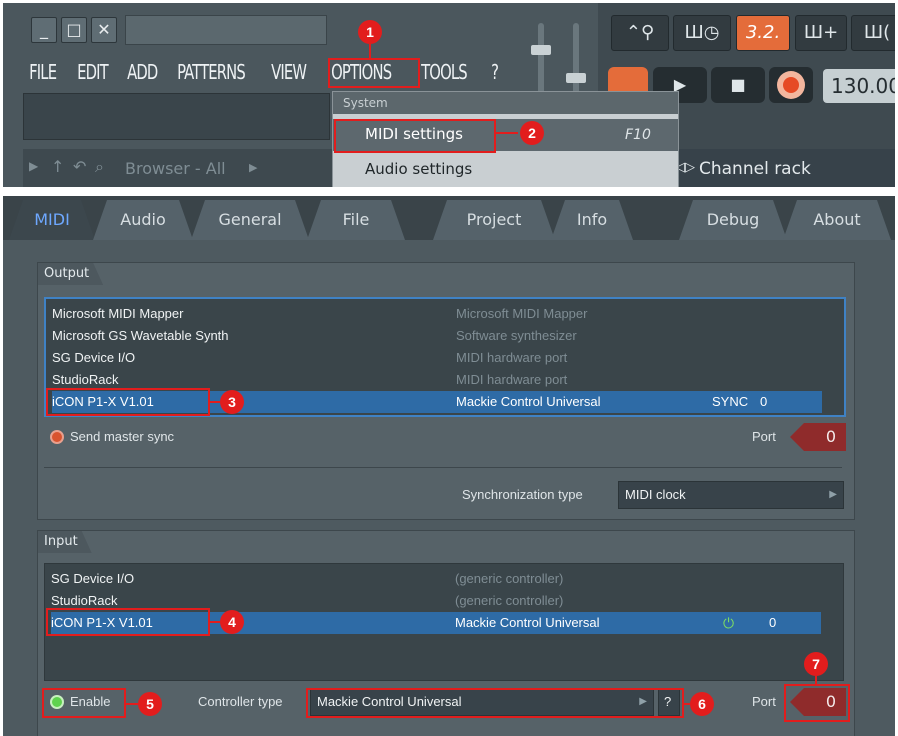  Describe the element at coordinates (640, 33) in the screenshot. I see `metronome-icon: ⌃⚲` at that location.